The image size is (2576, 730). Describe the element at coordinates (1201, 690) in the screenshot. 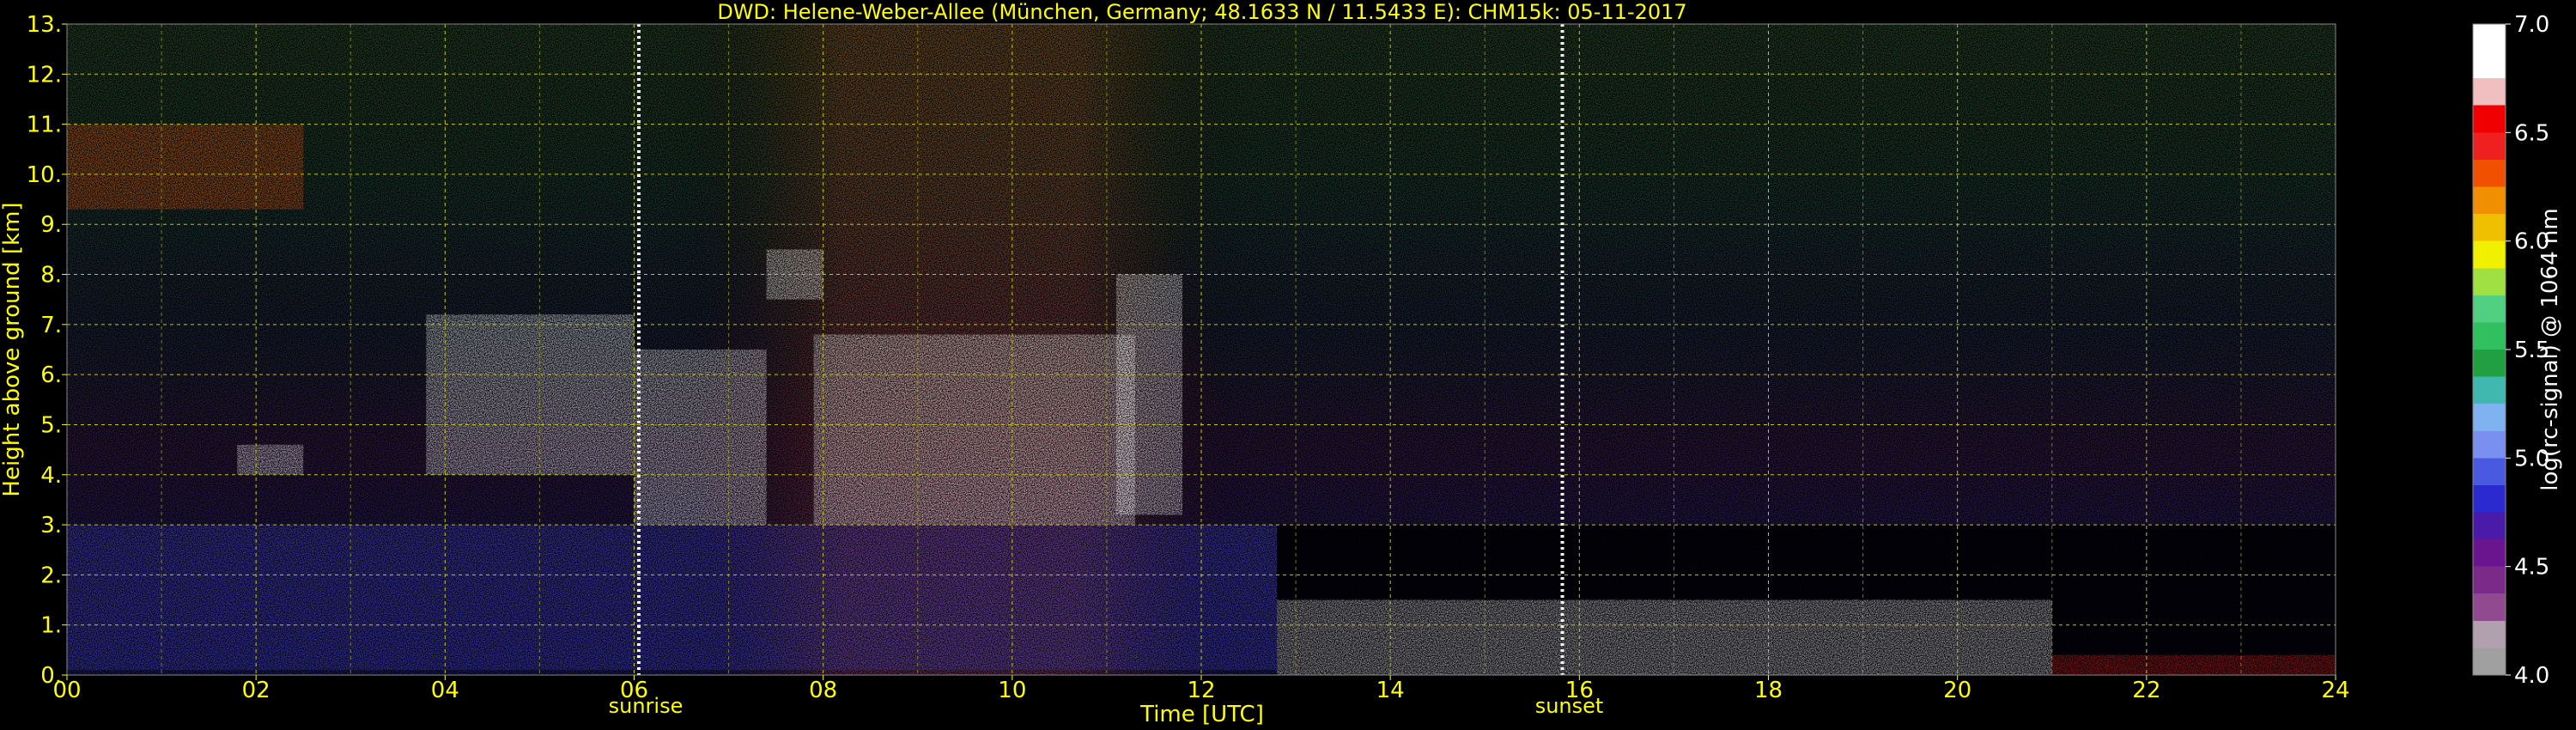

I see `x-tick-label: 12` at that location.